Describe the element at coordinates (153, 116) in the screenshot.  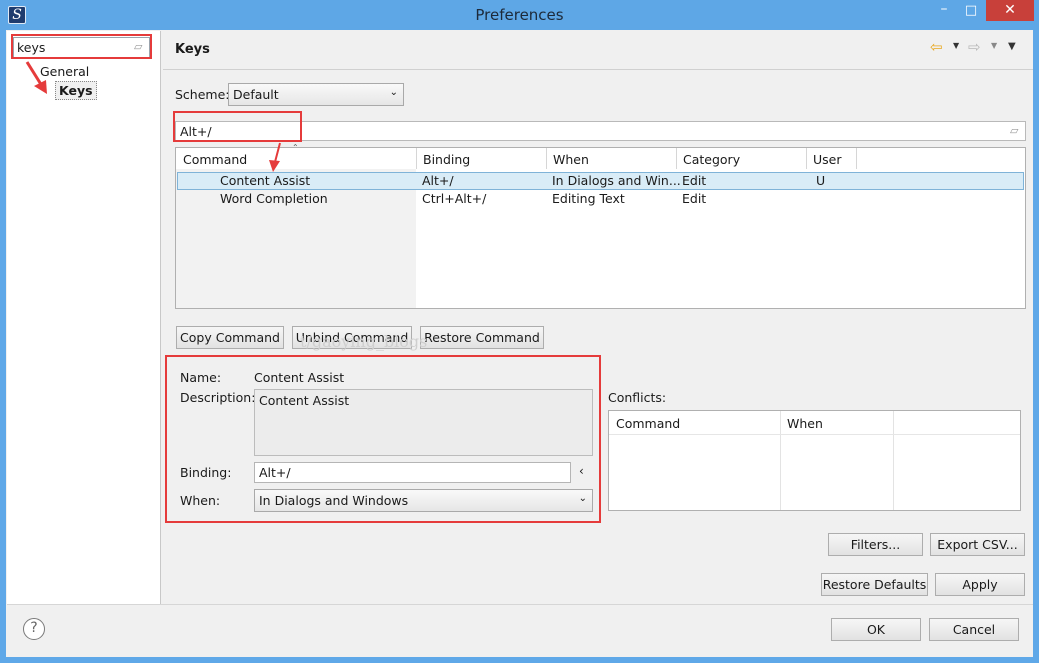
I see `annotation-arrows` at that location.